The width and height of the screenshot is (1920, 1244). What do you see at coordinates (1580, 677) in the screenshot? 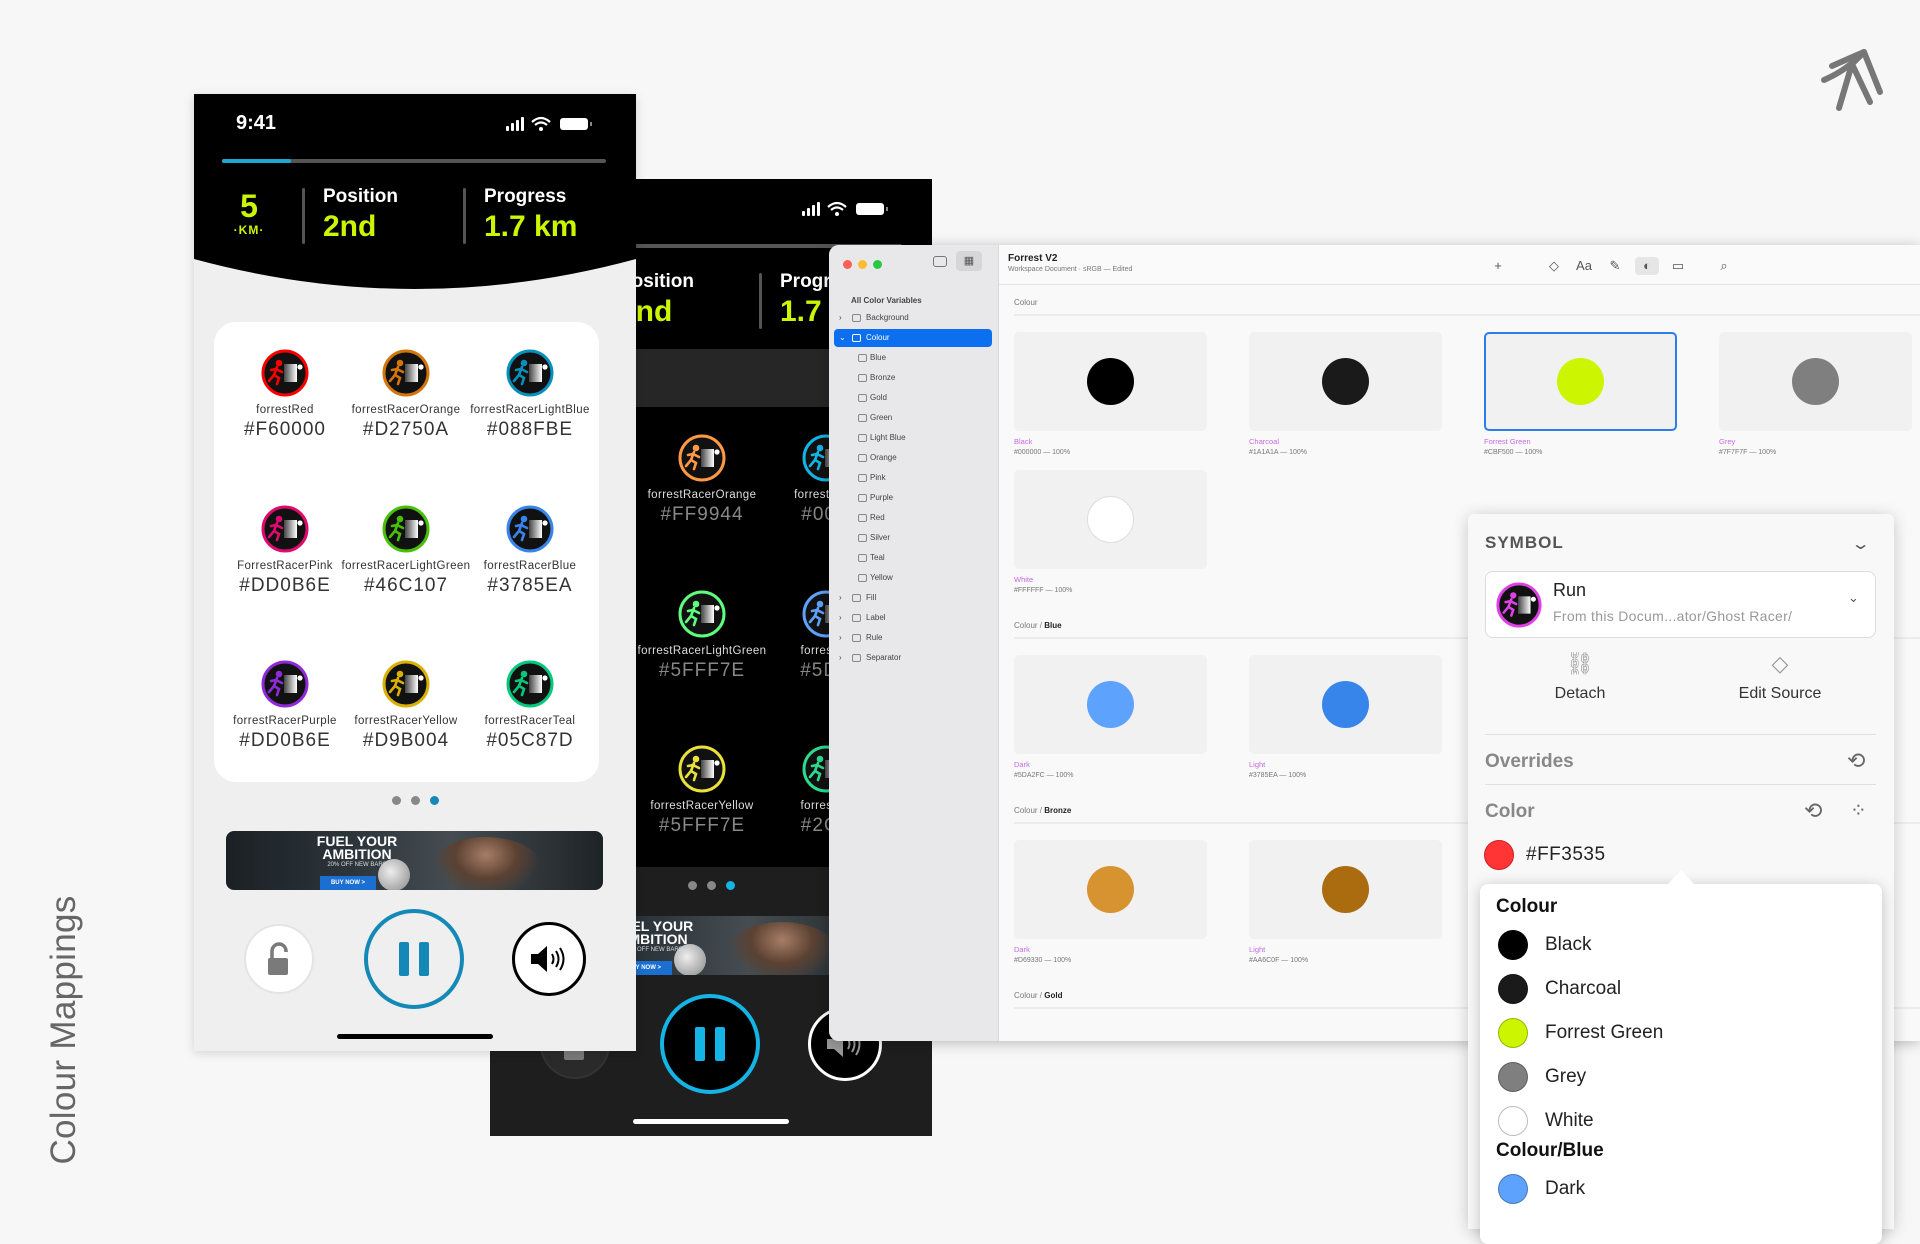
I see `detach-button: ⛓ Detach` at bounding box center [1580, 677].